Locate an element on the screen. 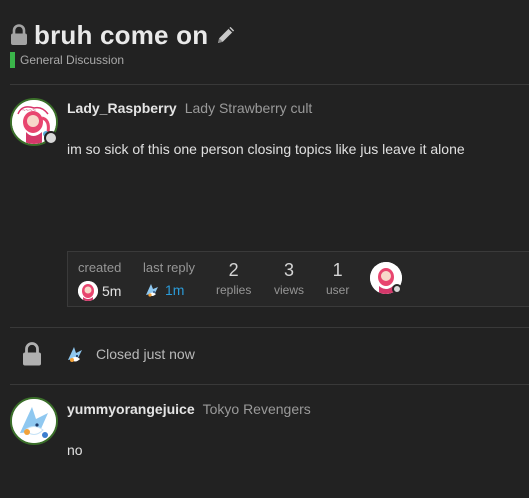 The width and height of the screenshot is (529, 498). edit-pencil-icon is located at coordinates (226, 35).